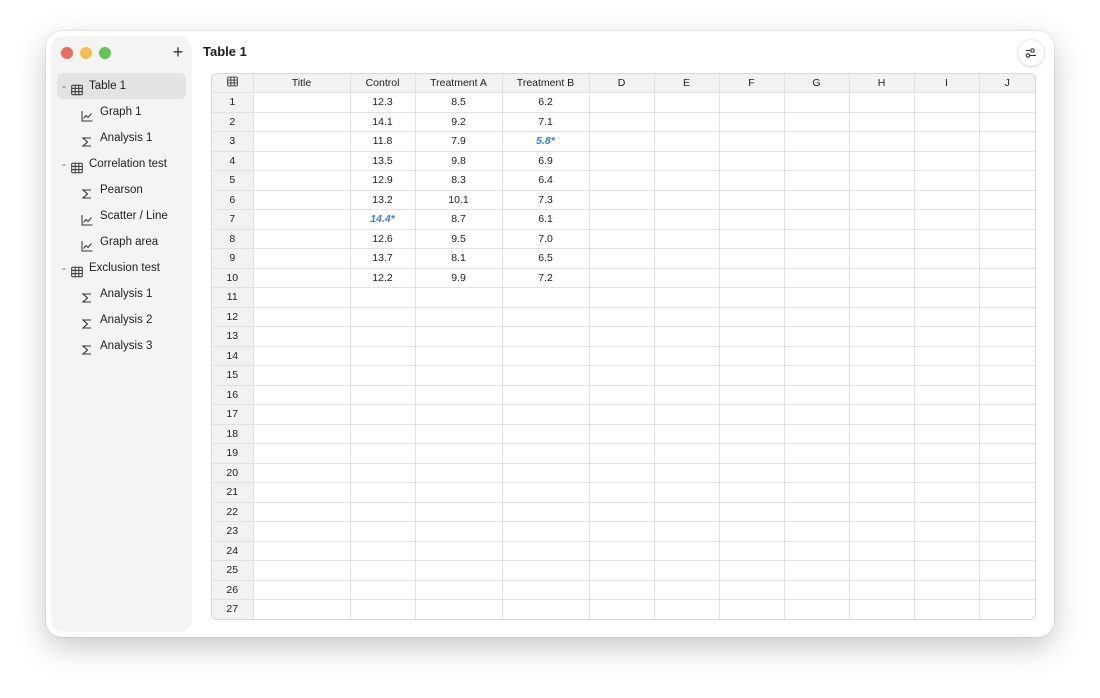 The width and height of the screenshot is (1100, 698). Describe the element at coordinates (546, 239) in the screenshot. I see `table-cell: 7.0` at that location.